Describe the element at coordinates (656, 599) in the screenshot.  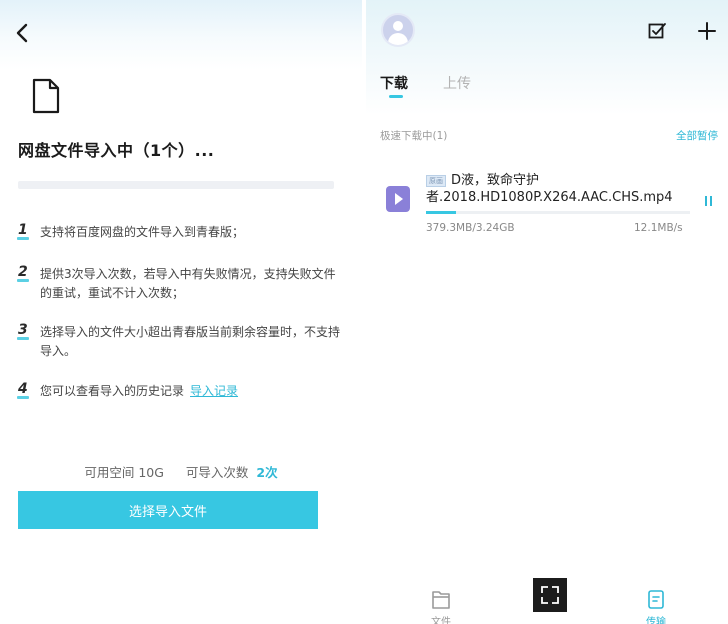
I see `transfer-icon` at that location.